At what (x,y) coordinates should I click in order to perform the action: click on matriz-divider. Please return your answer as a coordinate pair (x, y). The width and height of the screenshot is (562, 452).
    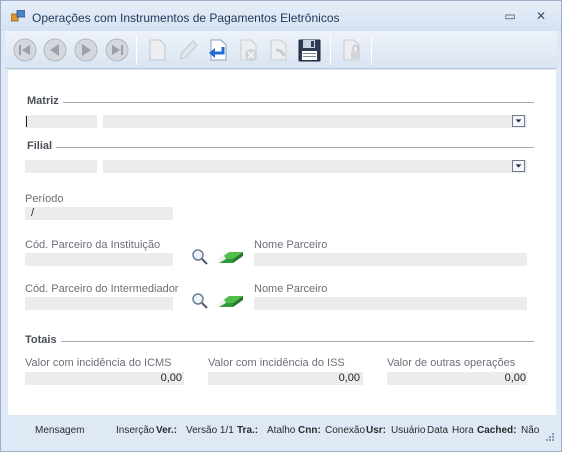
    Looking at the image, I should click on (281, 102).